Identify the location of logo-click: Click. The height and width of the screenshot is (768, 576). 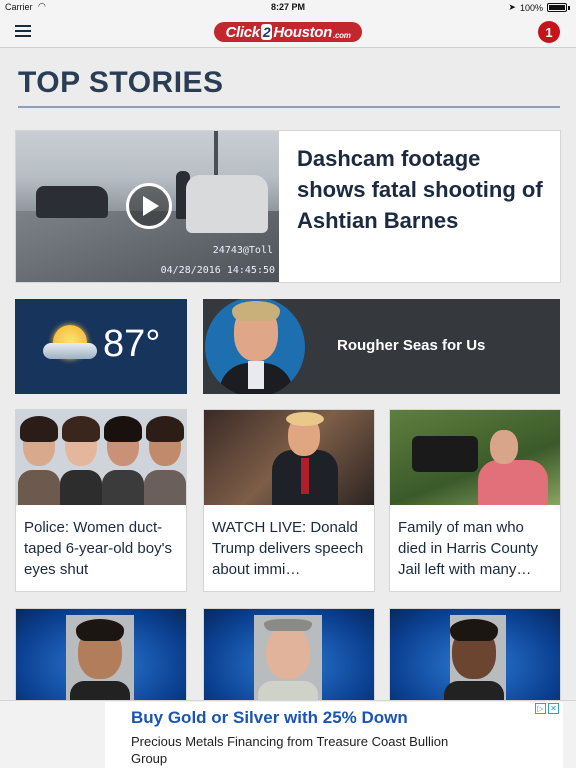
(242, 32).